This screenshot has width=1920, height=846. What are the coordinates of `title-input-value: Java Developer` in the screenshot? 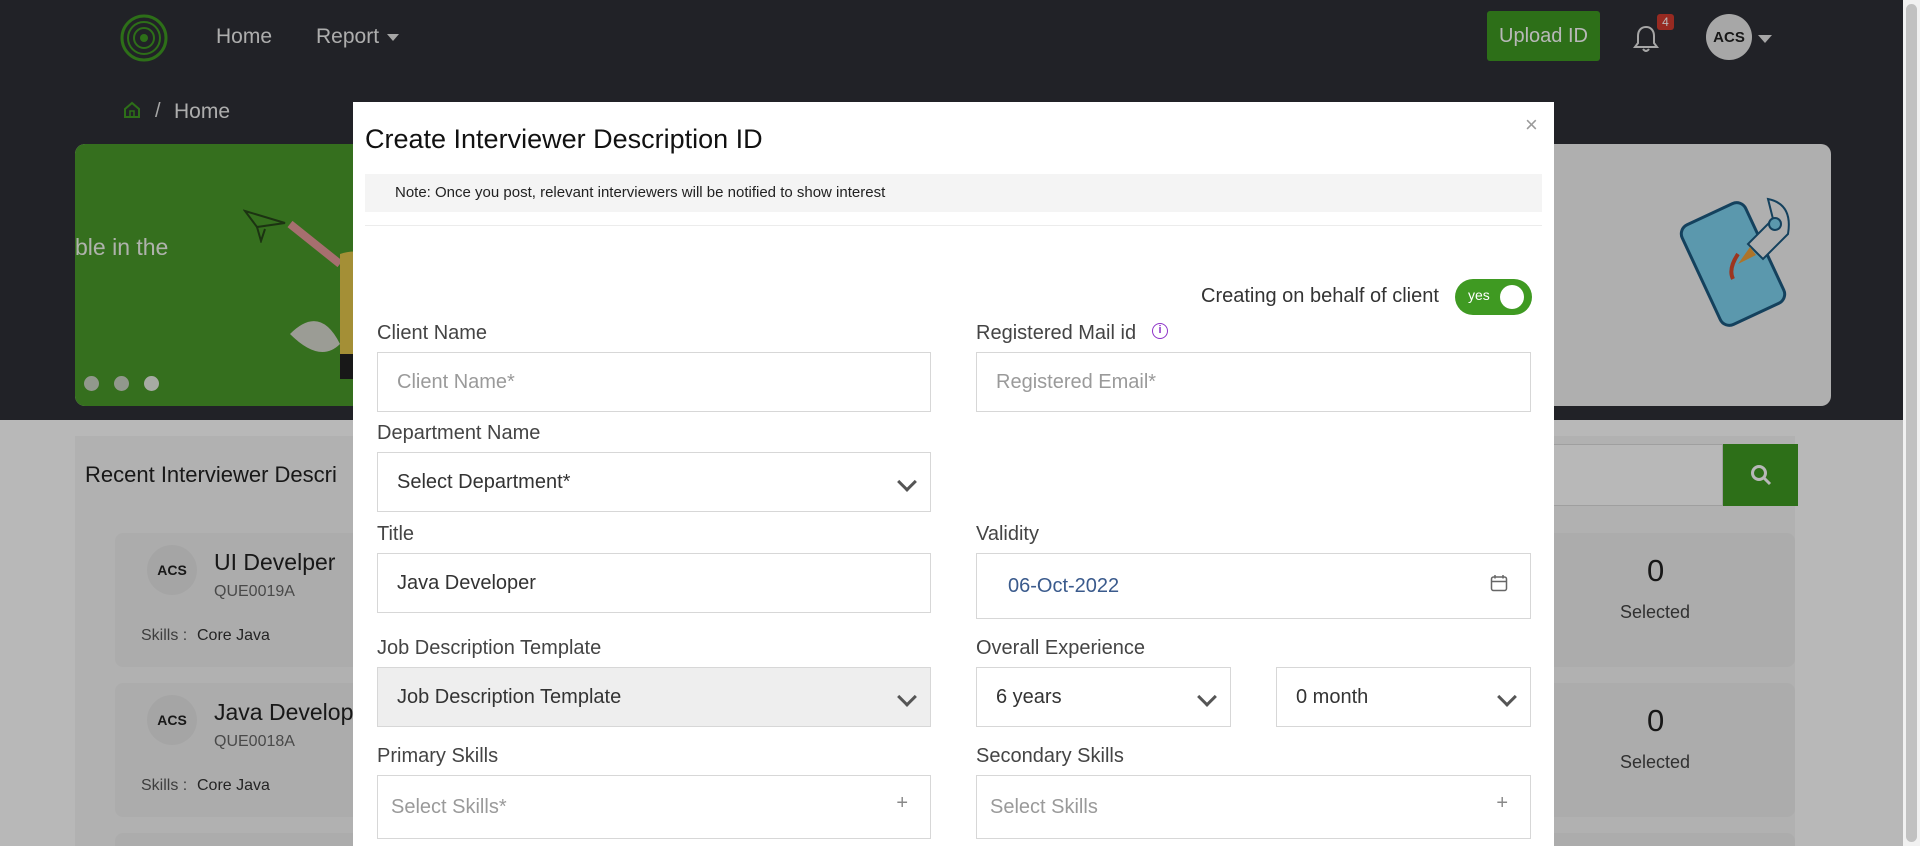 It's located at (466, 582).